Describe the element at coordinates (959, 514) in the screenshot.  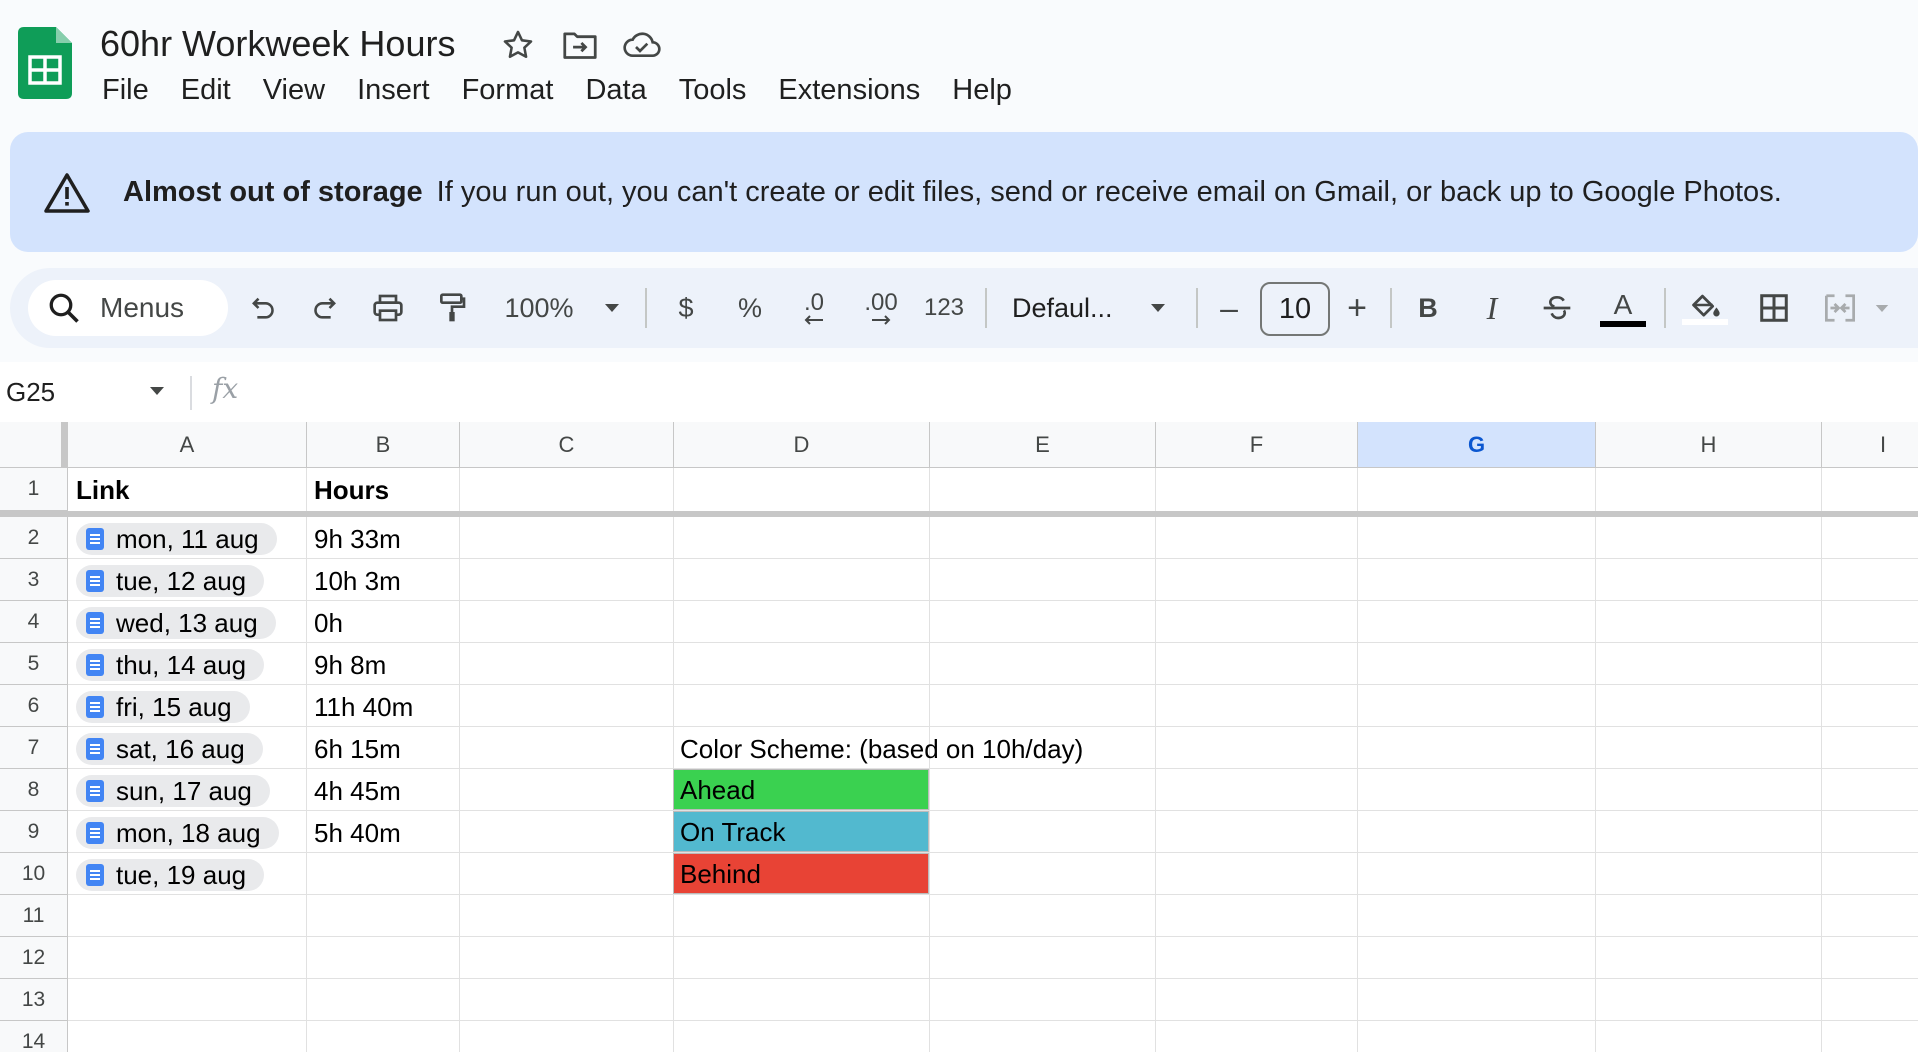
I see `frozen-row-divider` at that location.